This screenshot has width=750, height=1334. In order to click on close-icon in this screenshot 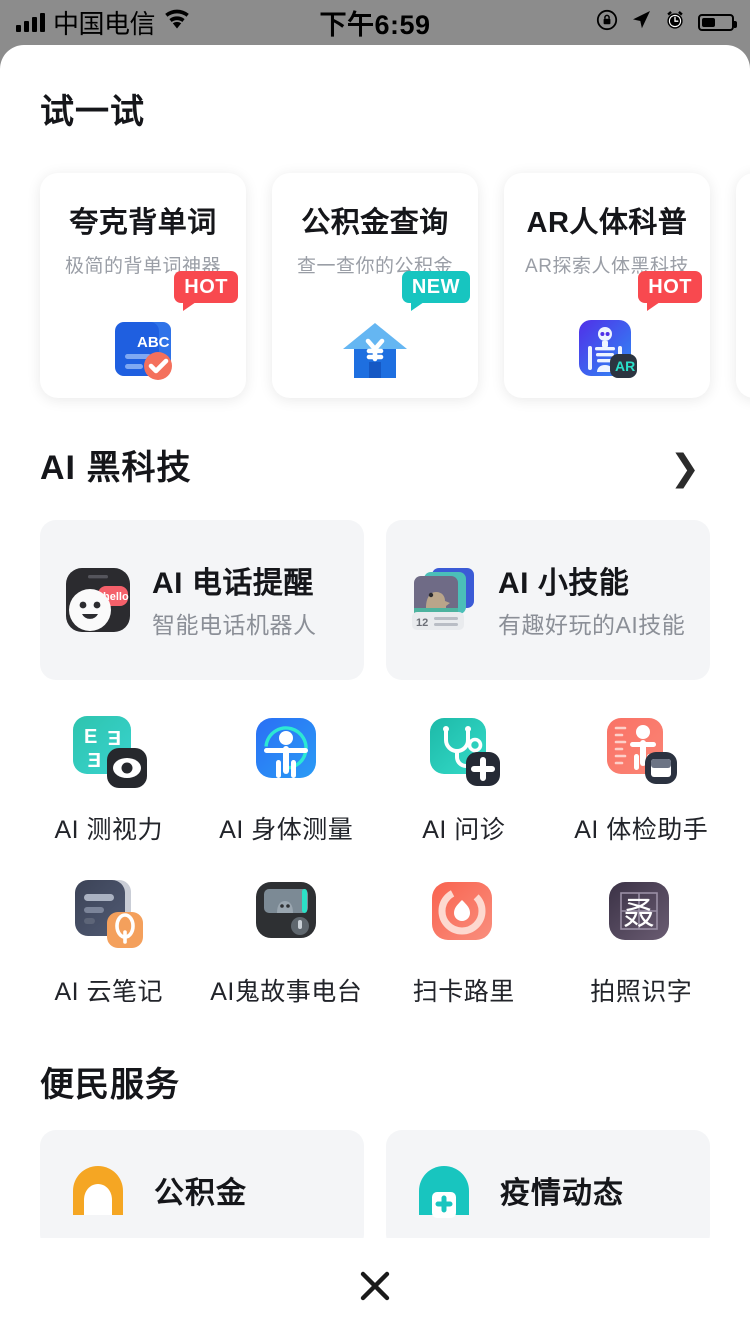, I will do `click(375, 1286)`.